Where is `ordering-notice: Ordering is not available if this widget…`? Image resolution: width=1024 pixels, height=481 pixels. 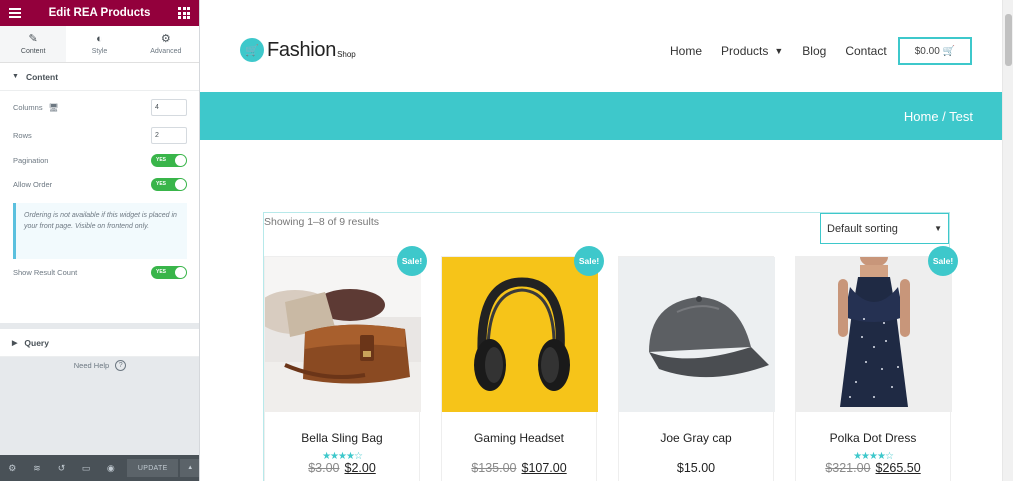
ordering-notice: Ordering is not available if this widget… is located at coordinates (100, 231).